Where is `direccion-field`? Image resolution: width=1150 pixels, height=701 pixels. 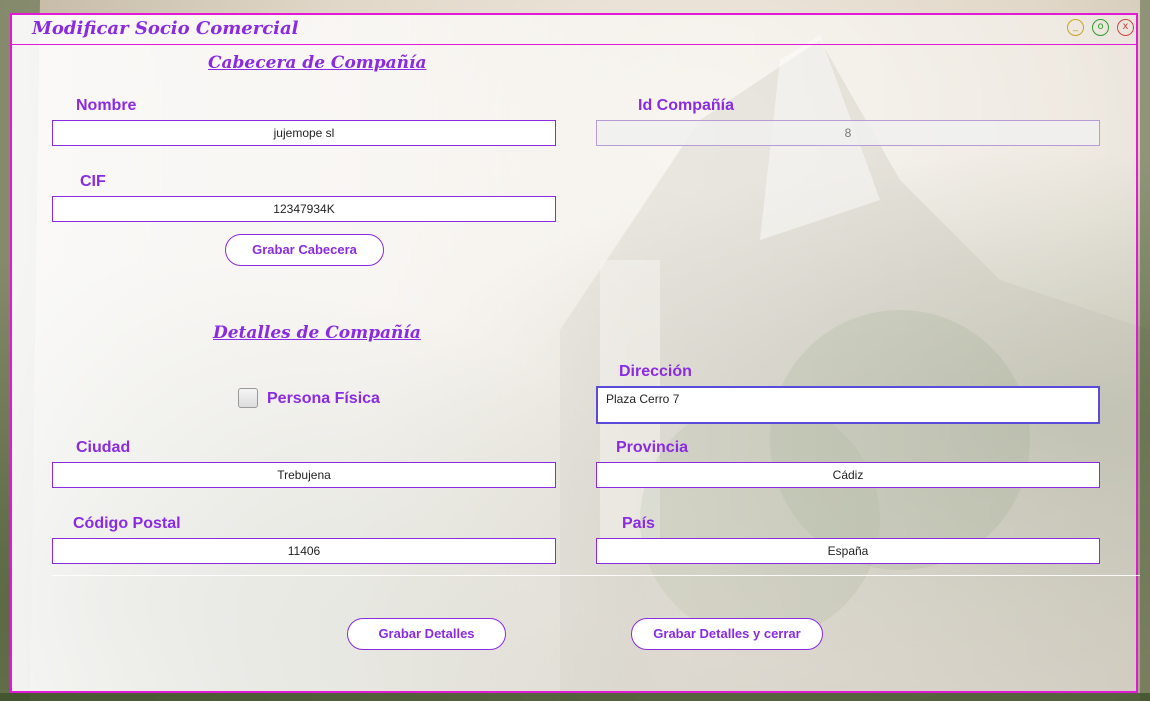 direccion-field is located at coordinates (848, 405).